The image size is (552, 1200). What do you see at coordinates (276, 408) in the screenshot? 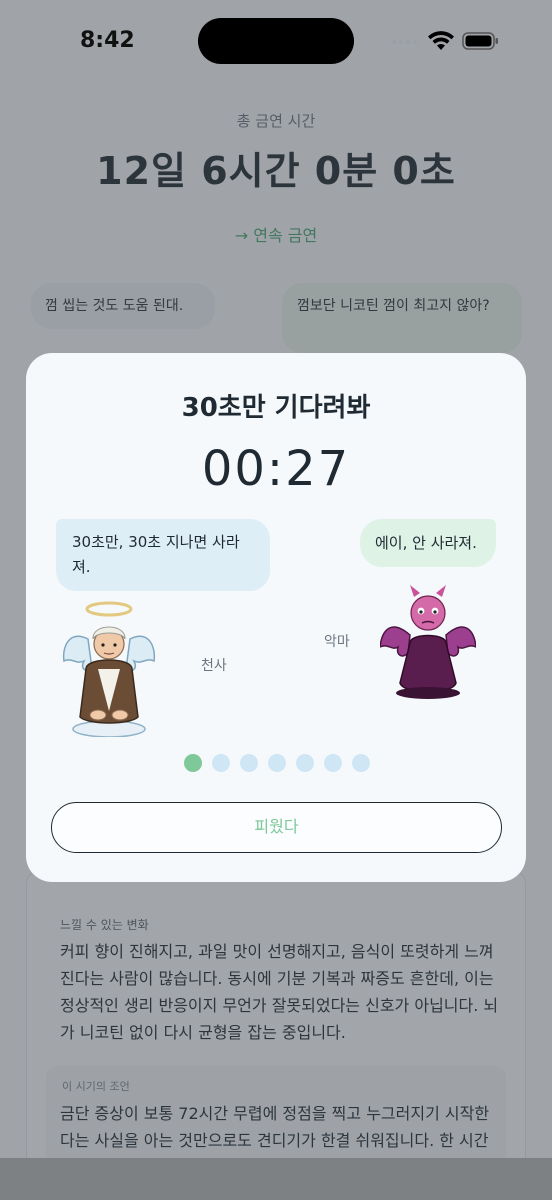
I see `modal-title: 30초만 기다려봐` at bounding box center [276, 408].